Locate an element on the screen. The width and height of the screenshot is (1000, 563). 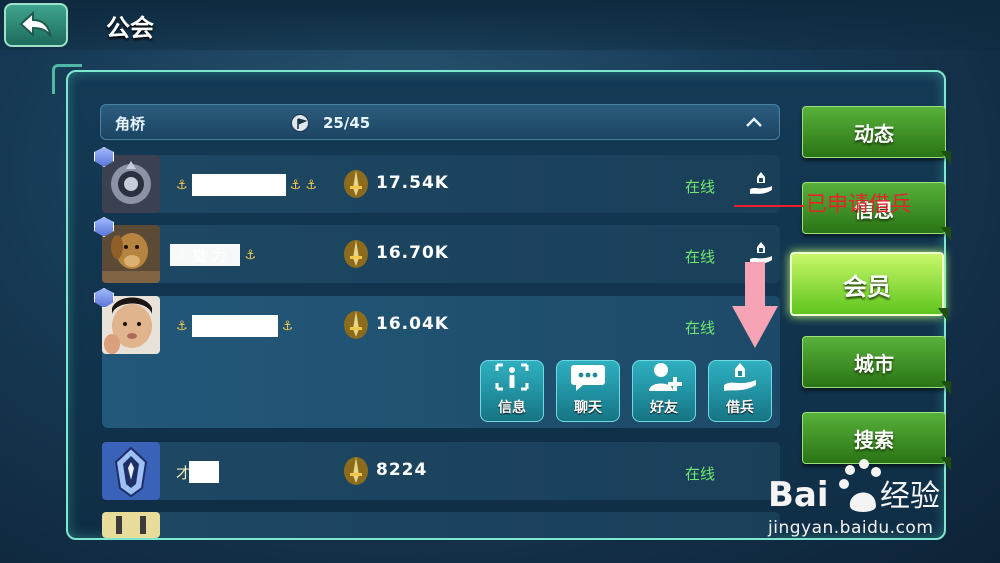
tab-city-label: 城市 is located at coordinates (874, 363).